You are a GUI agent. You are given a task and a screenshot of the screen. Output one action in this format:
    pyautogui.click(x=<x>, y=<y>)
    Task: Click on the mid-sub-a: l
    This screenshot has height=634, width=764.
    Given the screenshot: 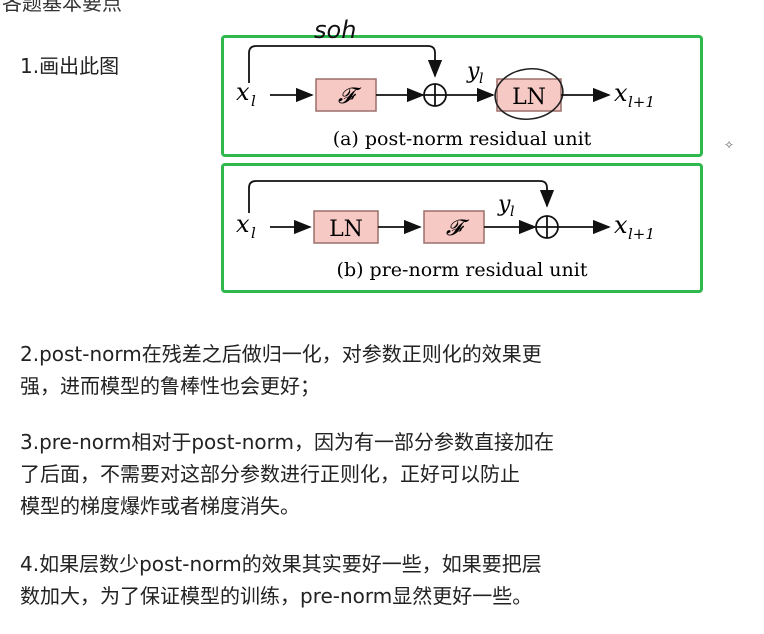 What is the action you would take?
    pyautogui.click(x=481, y=79)
    